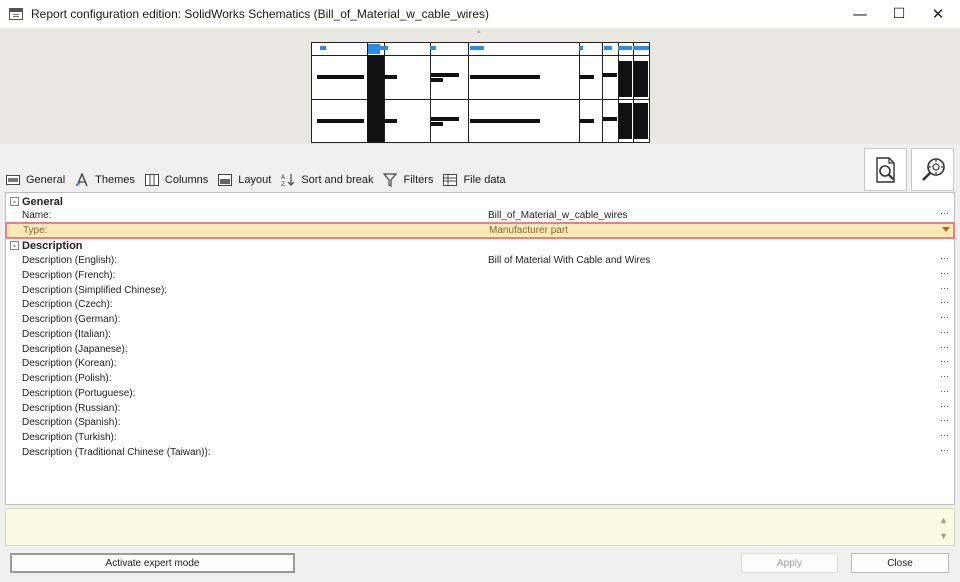 This screenshot has width=960, height=582. Describe the element at coordinates (480, 92) in the screenshot. I see `report-preview-page` at that location.